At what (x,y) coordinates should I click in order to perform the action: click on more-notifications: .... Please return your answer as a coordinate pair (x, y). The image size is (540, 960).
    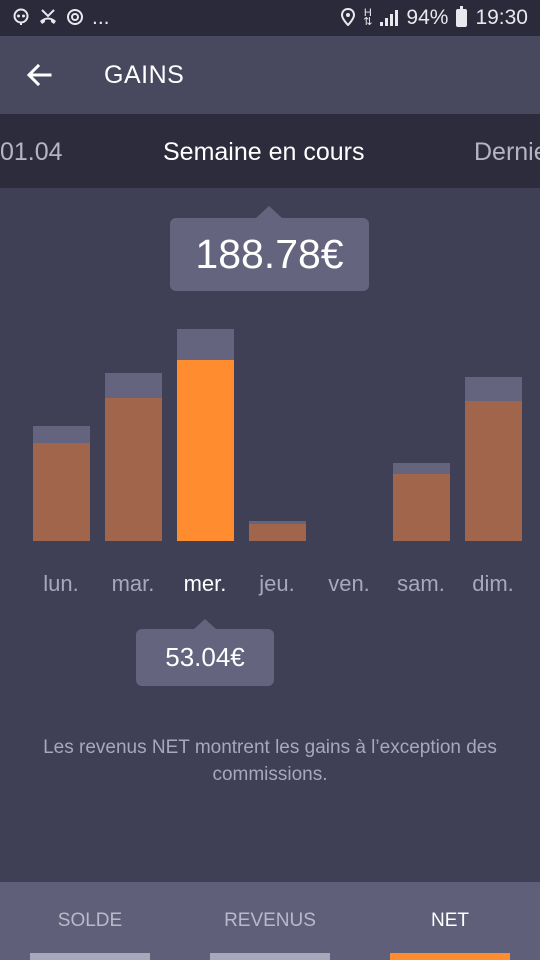
    Looking at the image, I should click on (101, 17).